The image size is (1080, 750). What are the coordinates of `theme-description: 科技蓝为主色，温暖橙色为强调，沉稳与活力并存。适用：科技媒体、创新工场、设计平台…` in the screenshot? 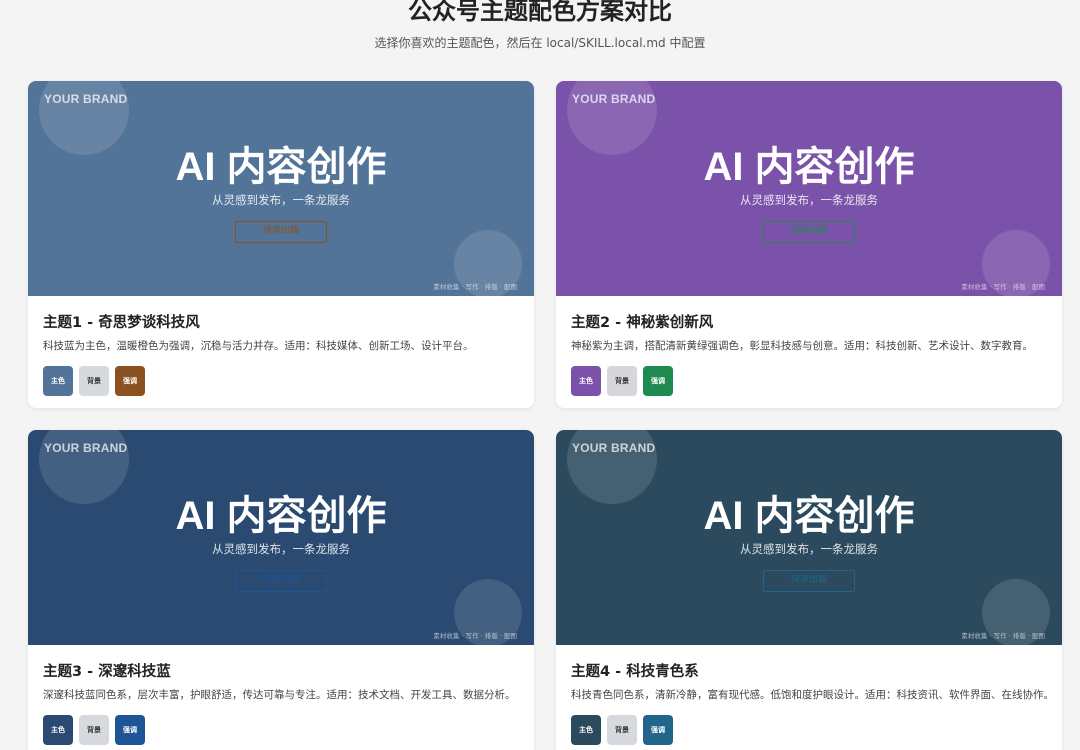 It's located at (258, 346).